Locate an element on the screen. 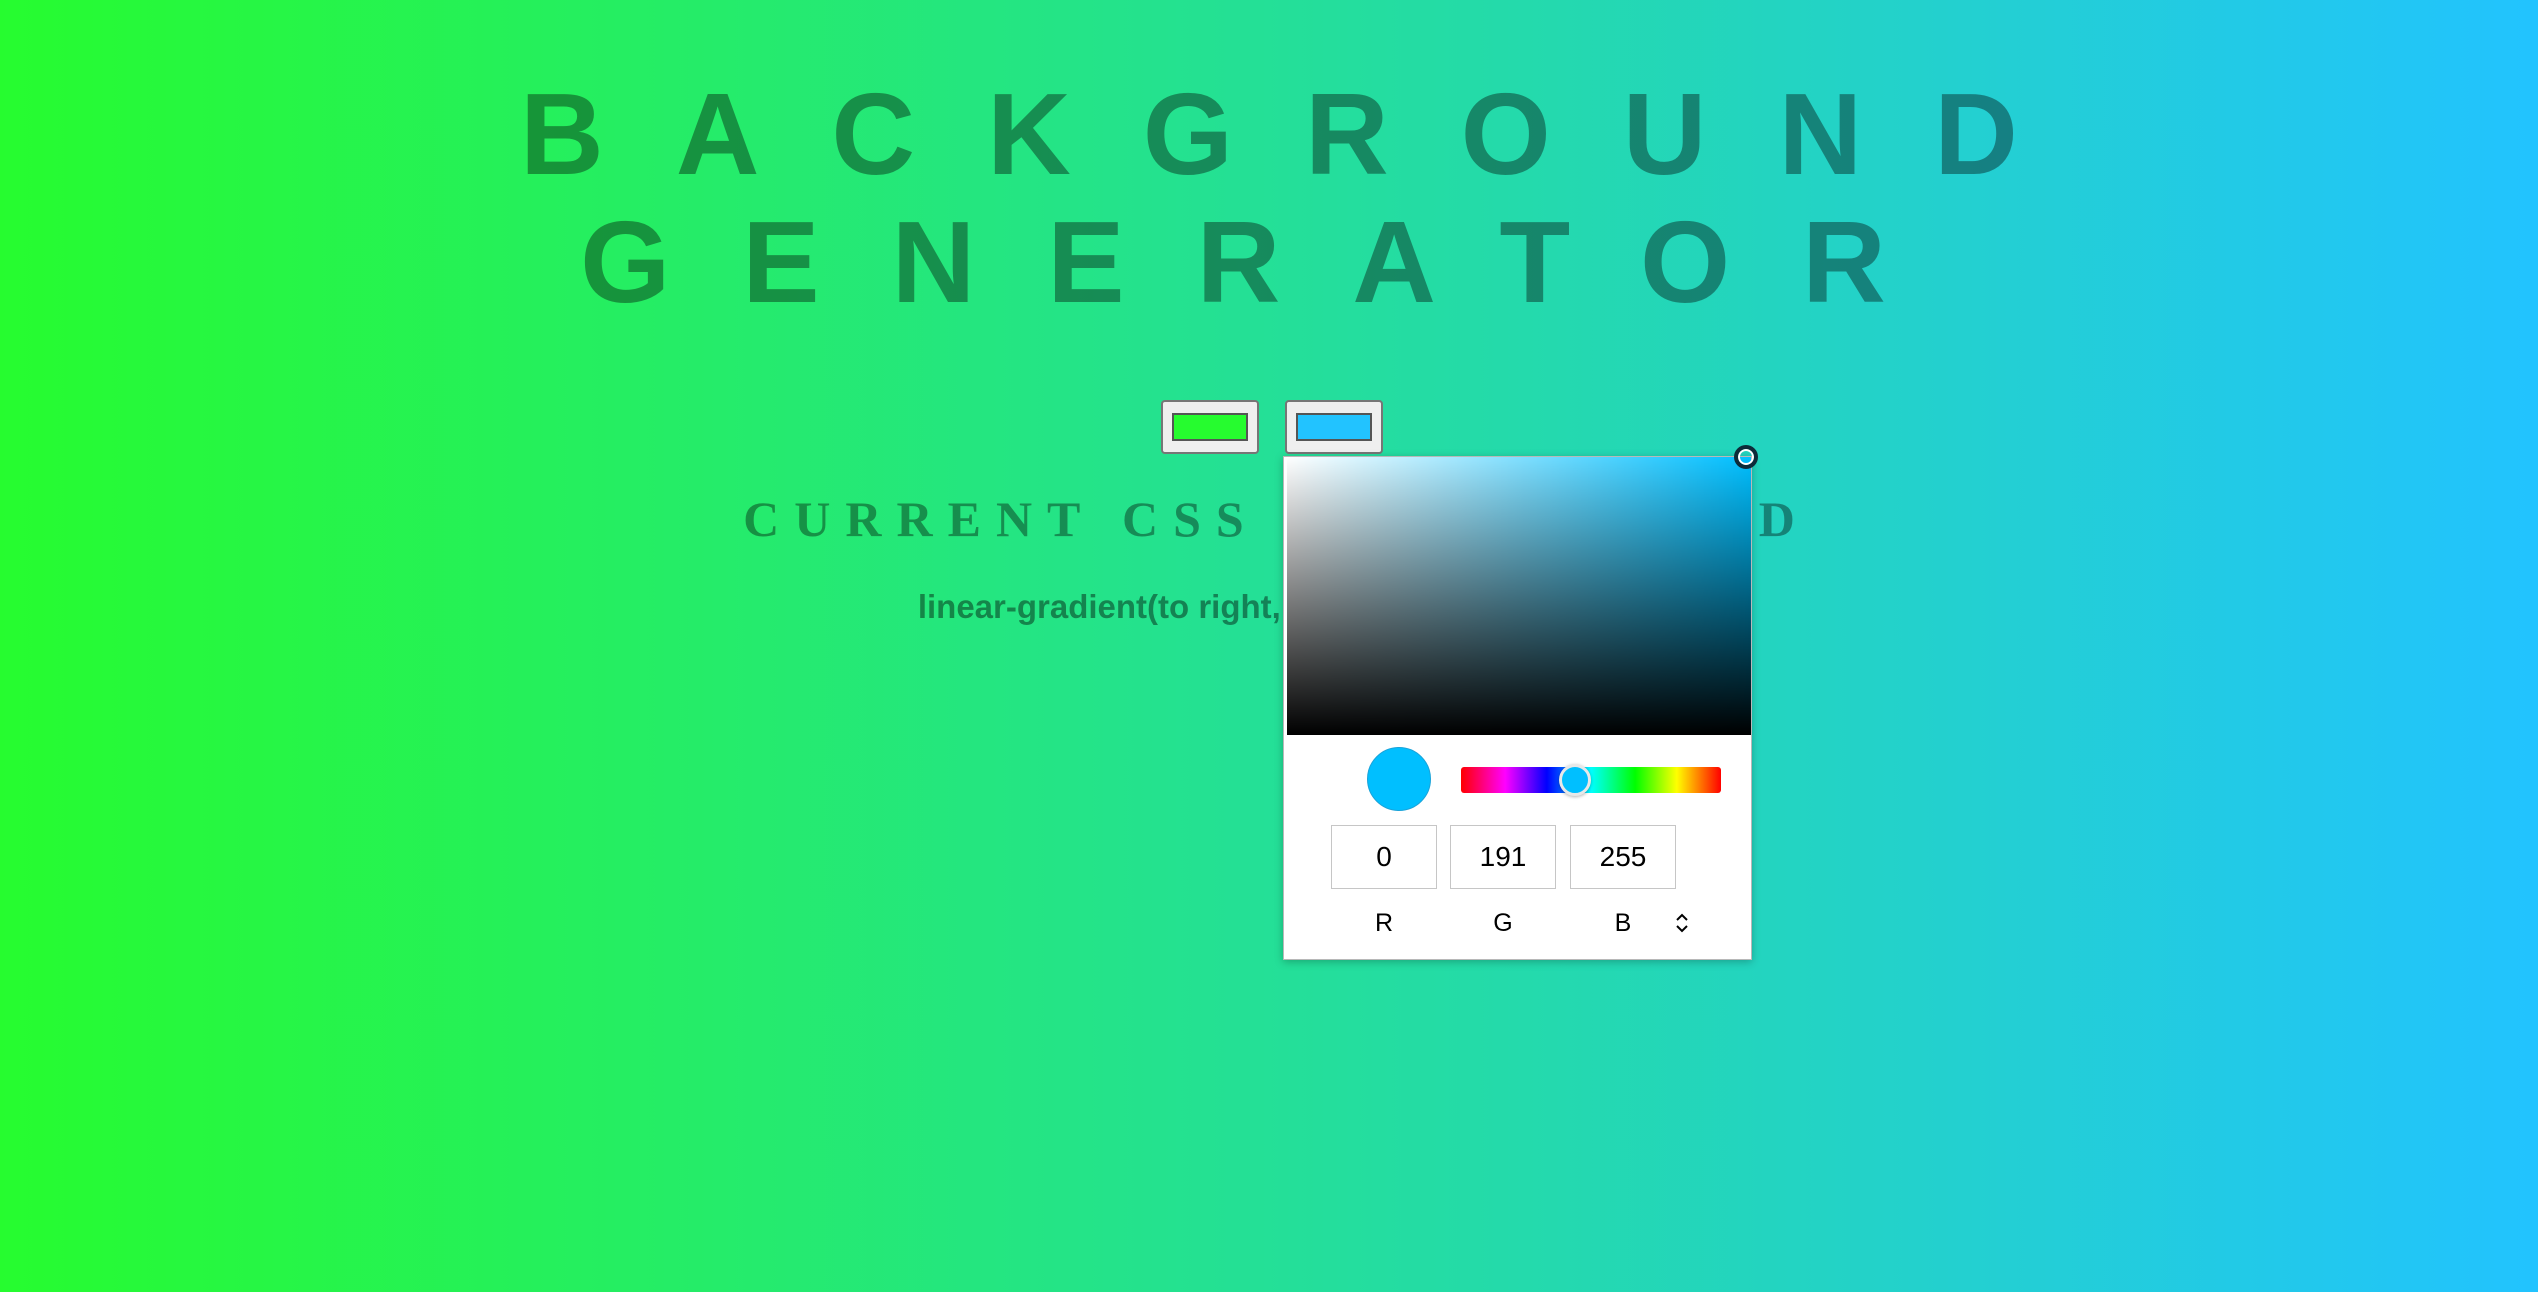  green-value-input is located at coordinates (1503, 857).